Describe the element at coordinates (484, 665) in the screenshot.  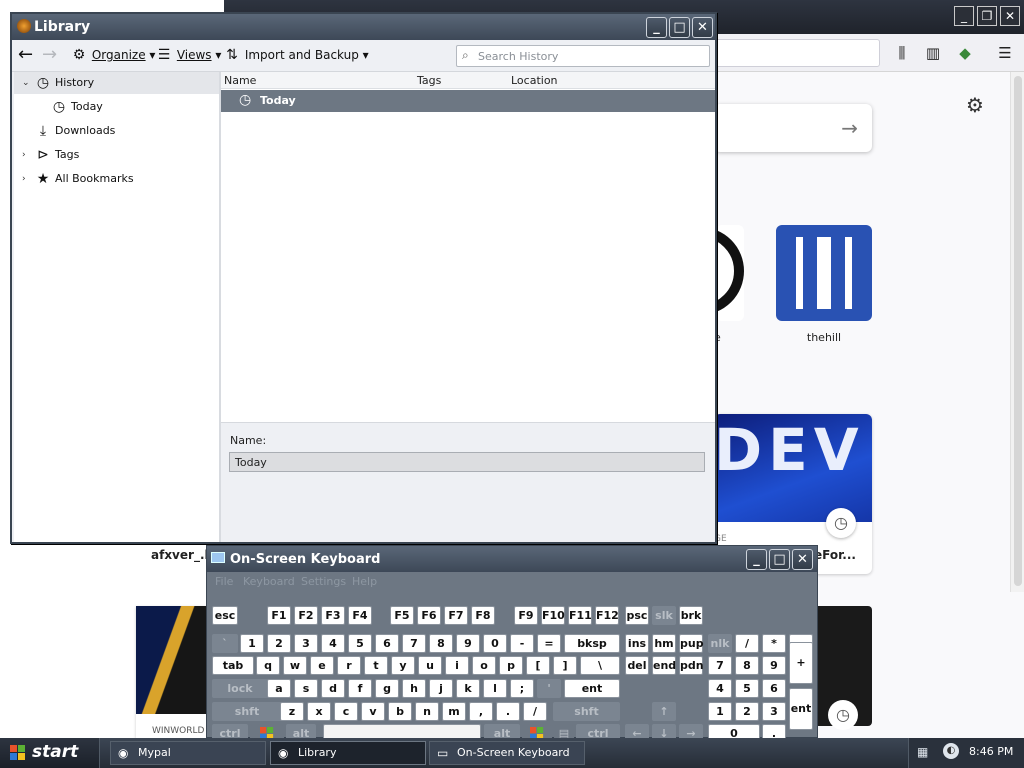
I see `key-o: o` at that location.